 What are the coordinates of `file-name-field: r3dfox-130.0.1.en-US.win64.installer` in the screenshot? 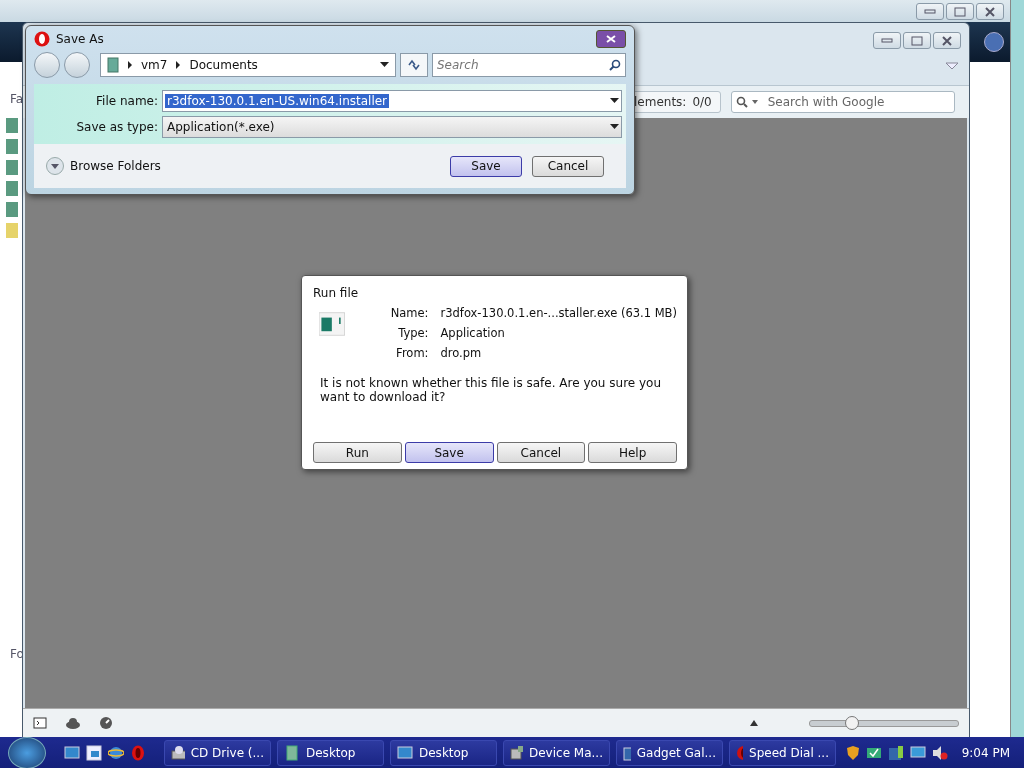 It's located at (392, 101).